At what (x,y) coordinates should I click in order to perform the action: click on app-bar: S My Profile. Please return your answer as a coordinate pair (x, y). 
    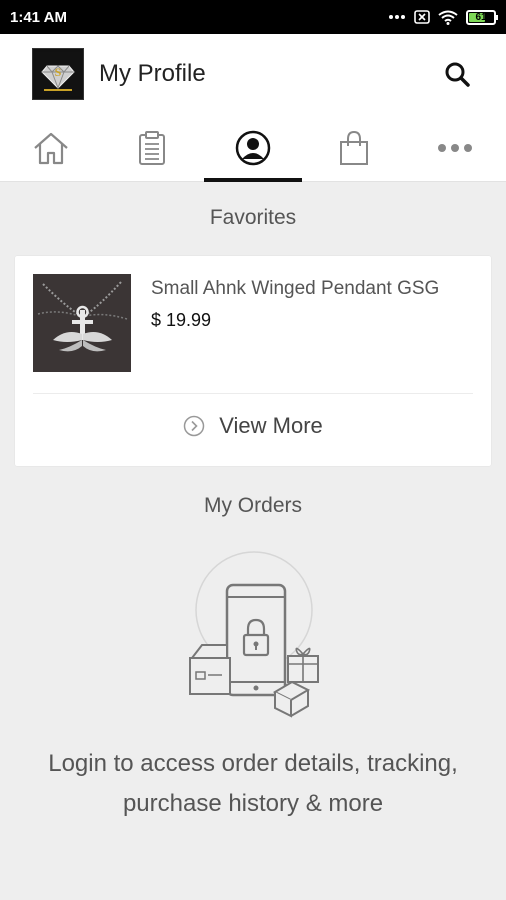
    Looking at the image, I should click on (253, 74).